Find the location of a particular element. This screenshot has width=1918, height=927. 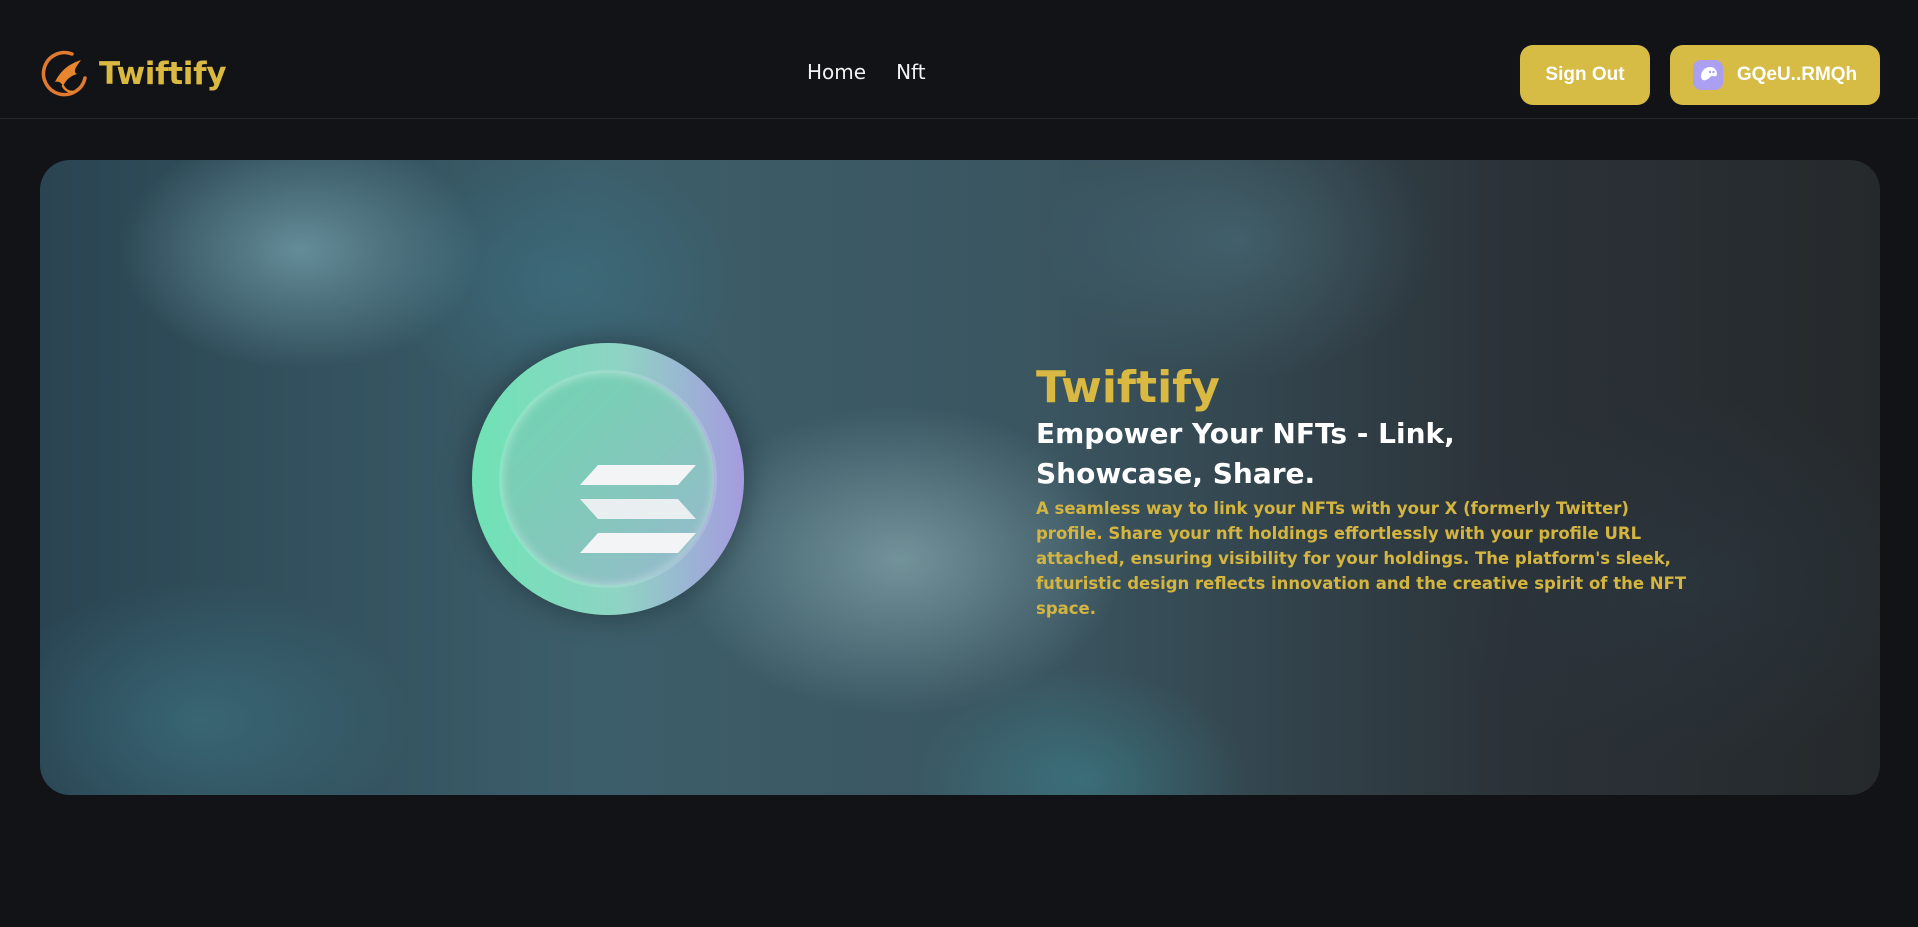

phoenix-logo-icon is located at coordinates (64, 73).